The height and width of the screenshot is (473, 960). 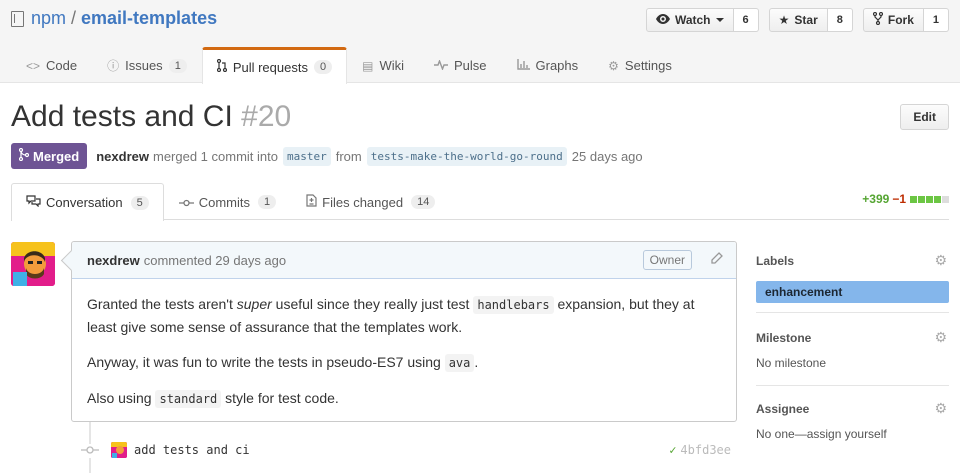 What do you see at coordinates (215, 260) in the screenshot?
I see `comment-timestamp: commented 29 days ago` at bounding box center [215, 260].